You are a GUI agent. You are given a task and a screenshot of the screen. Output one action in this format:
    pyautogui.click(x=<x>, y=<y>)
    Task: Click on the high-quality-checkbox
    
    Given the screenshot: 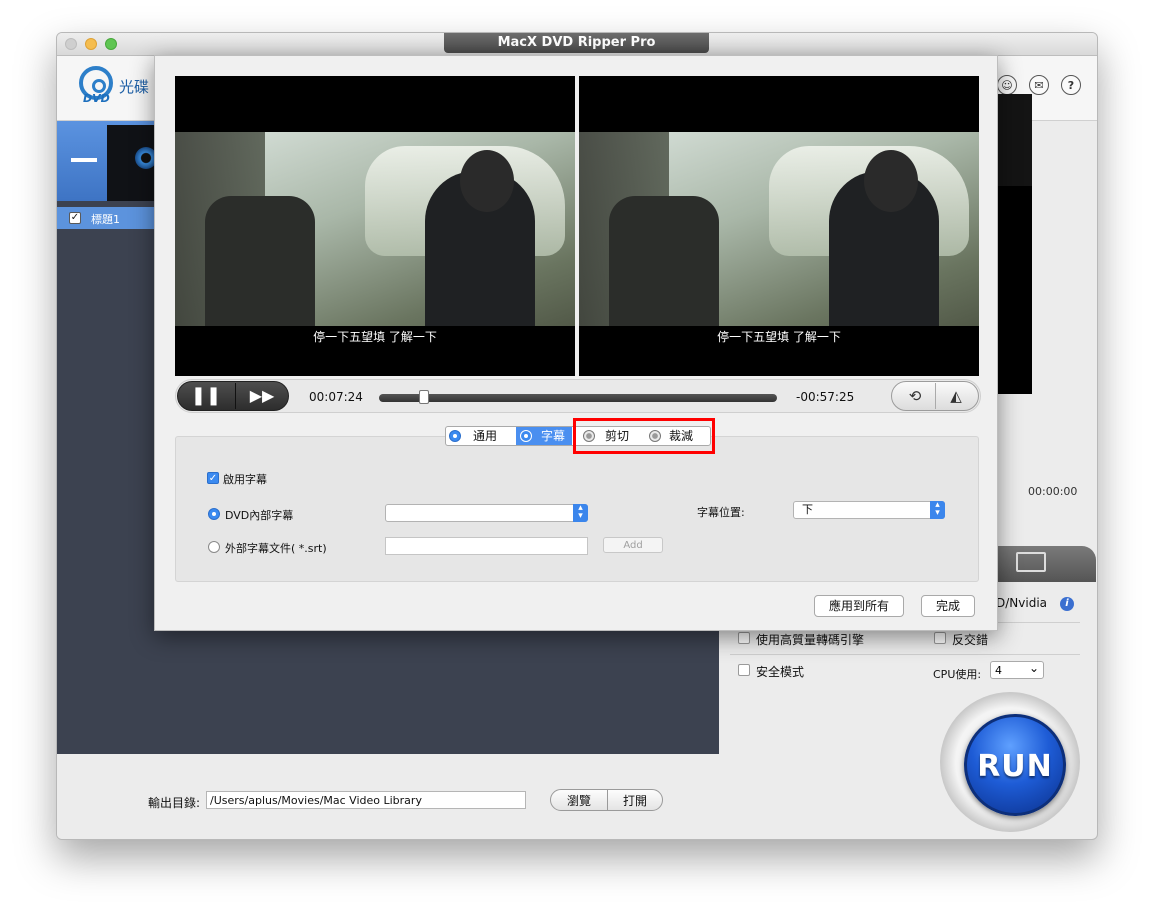 What is the action you would take?
    pyautogui.click(x=744, y=638)
    